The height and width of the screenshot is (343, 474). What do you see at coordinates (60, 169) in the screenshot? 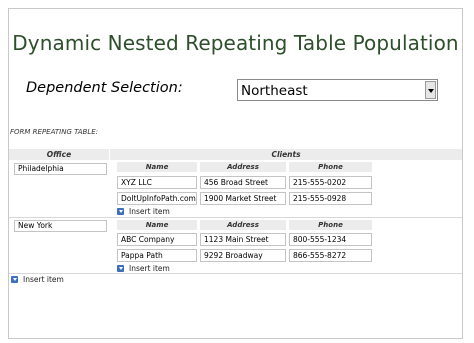
I see `office-field: Philadelphia` at bounding box center [60, 169].